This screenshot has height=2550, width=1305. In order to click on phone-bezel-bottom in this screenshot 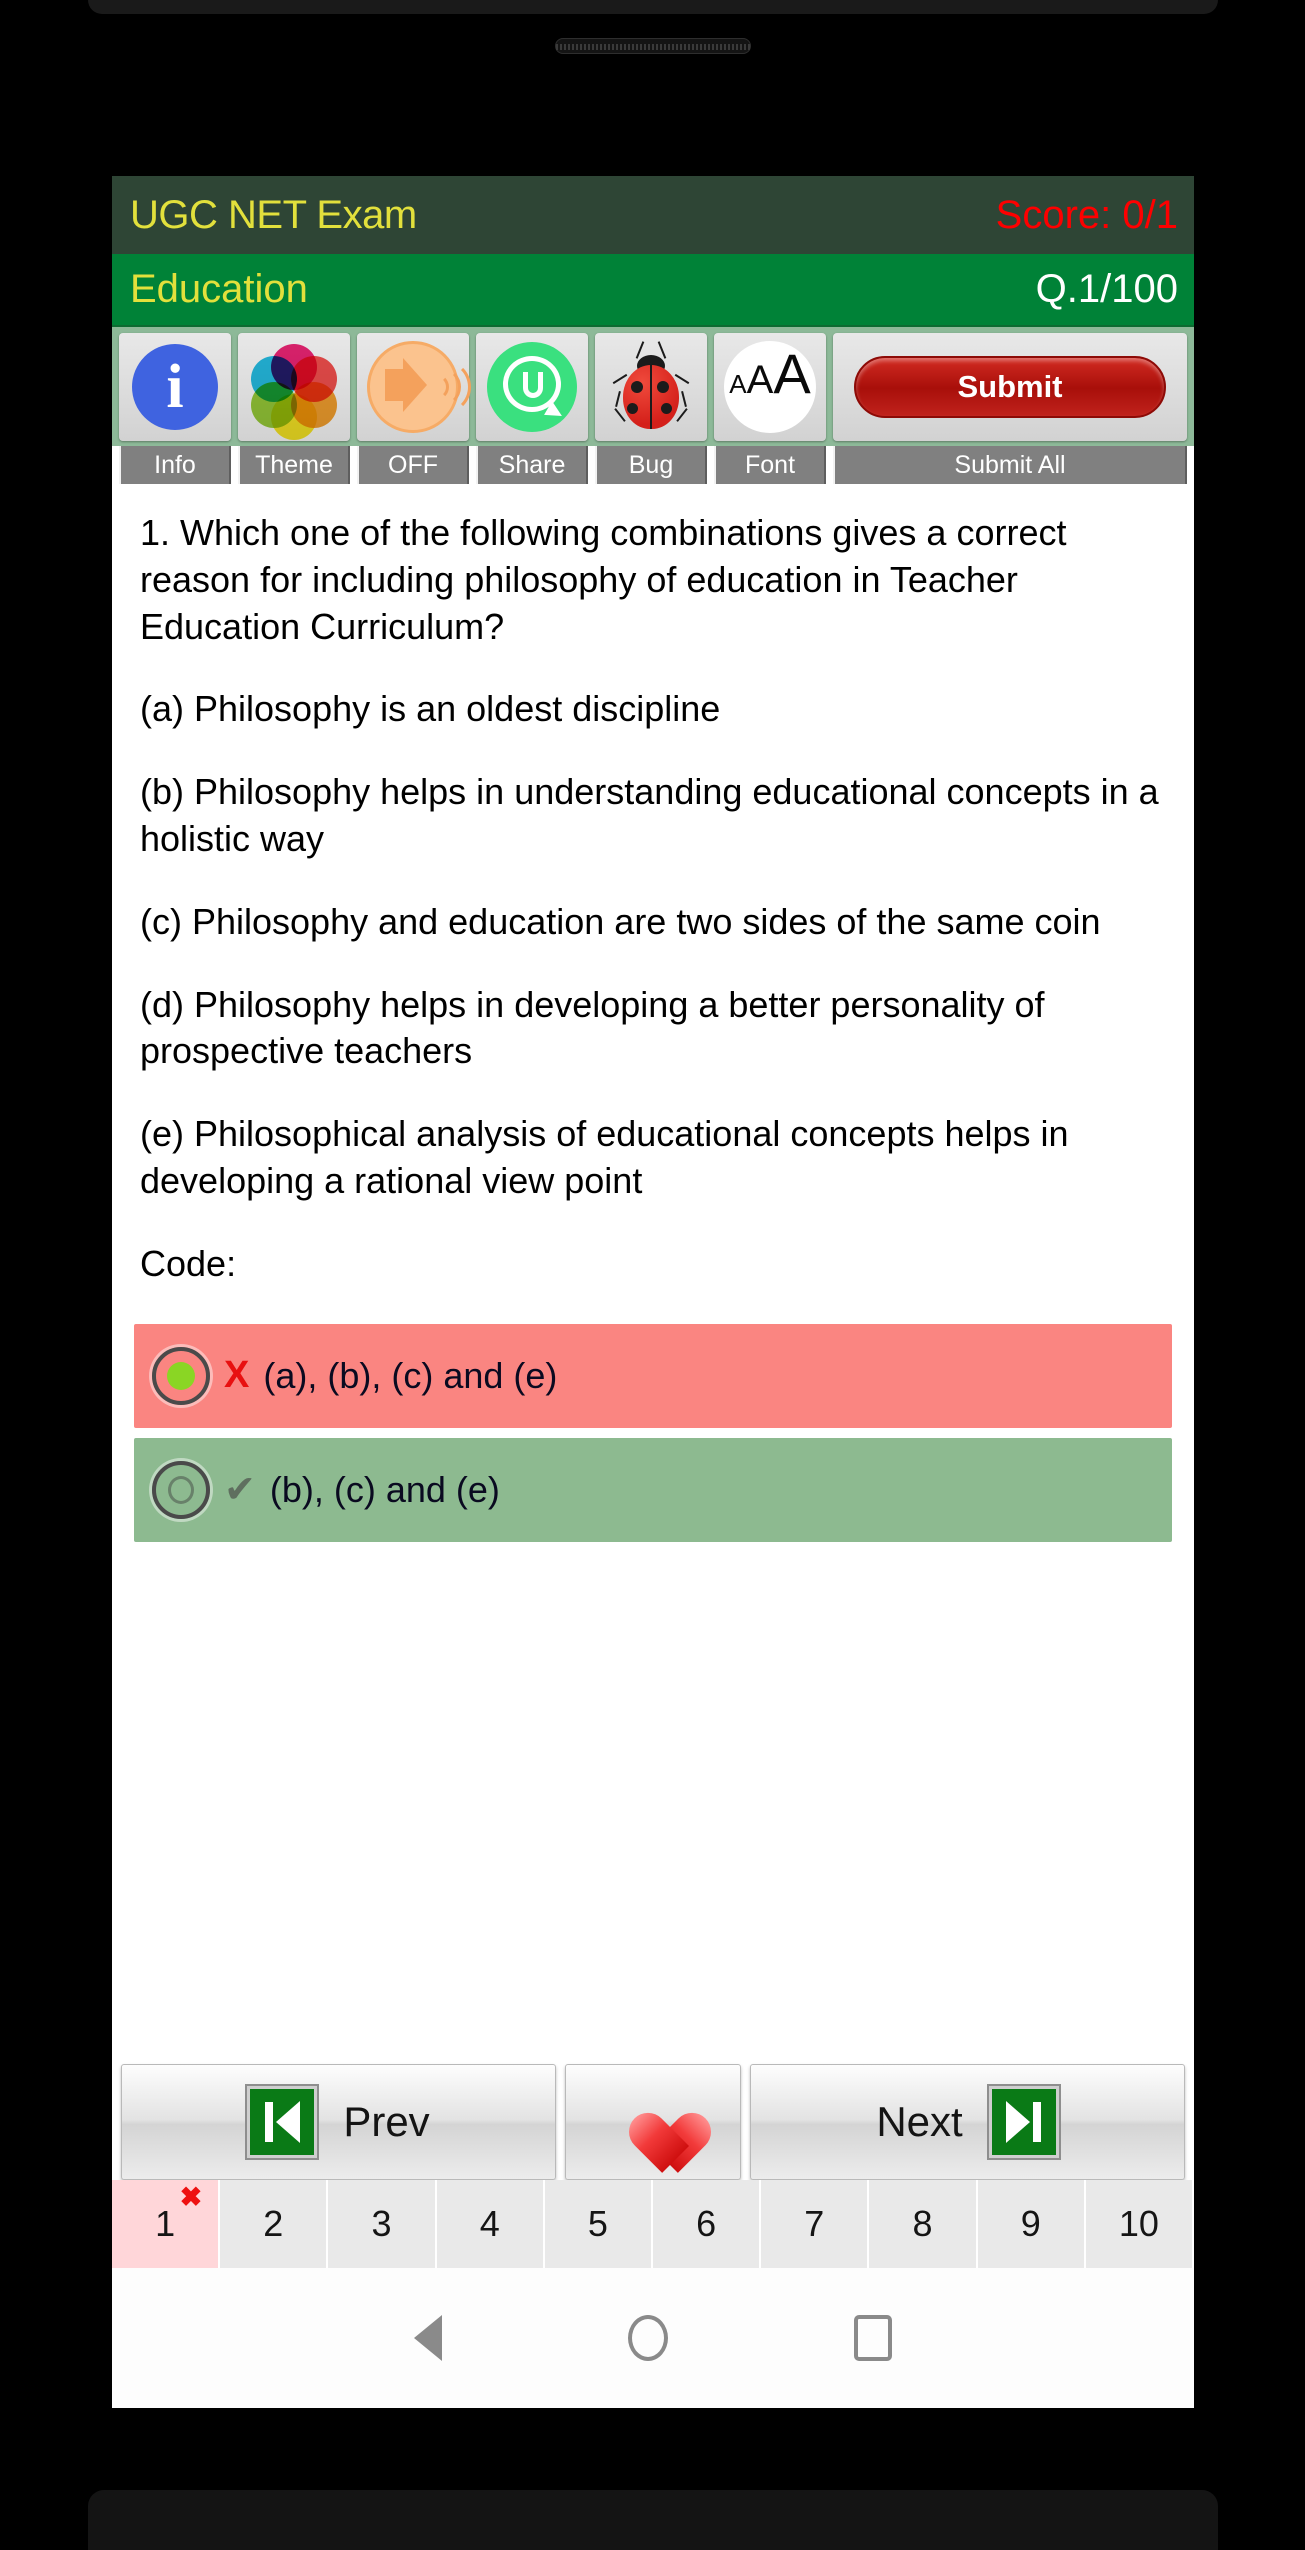, I will do `click(653, 2520)`.